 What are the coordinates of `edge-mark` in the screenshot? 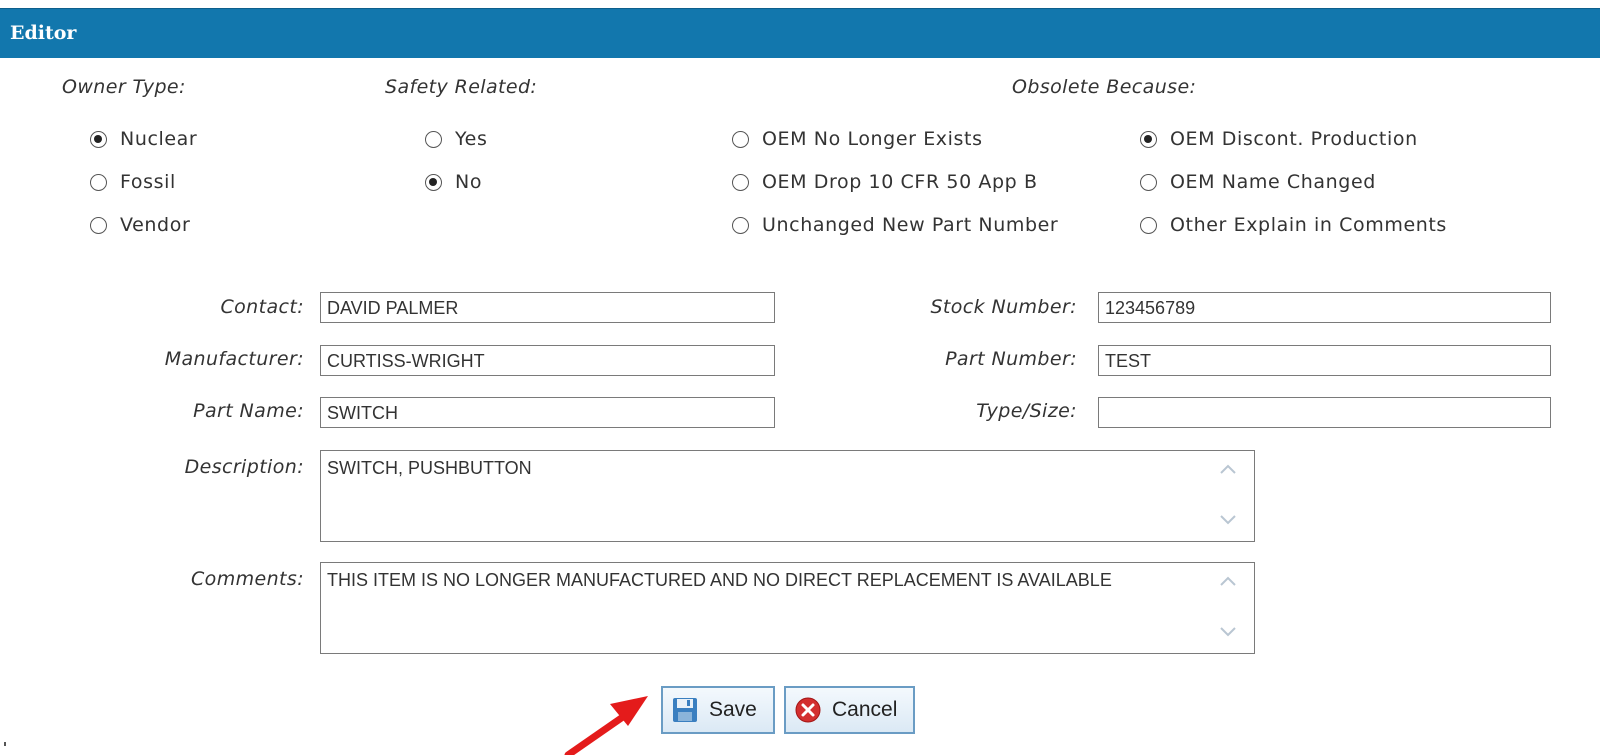 It's located at (5, 744).